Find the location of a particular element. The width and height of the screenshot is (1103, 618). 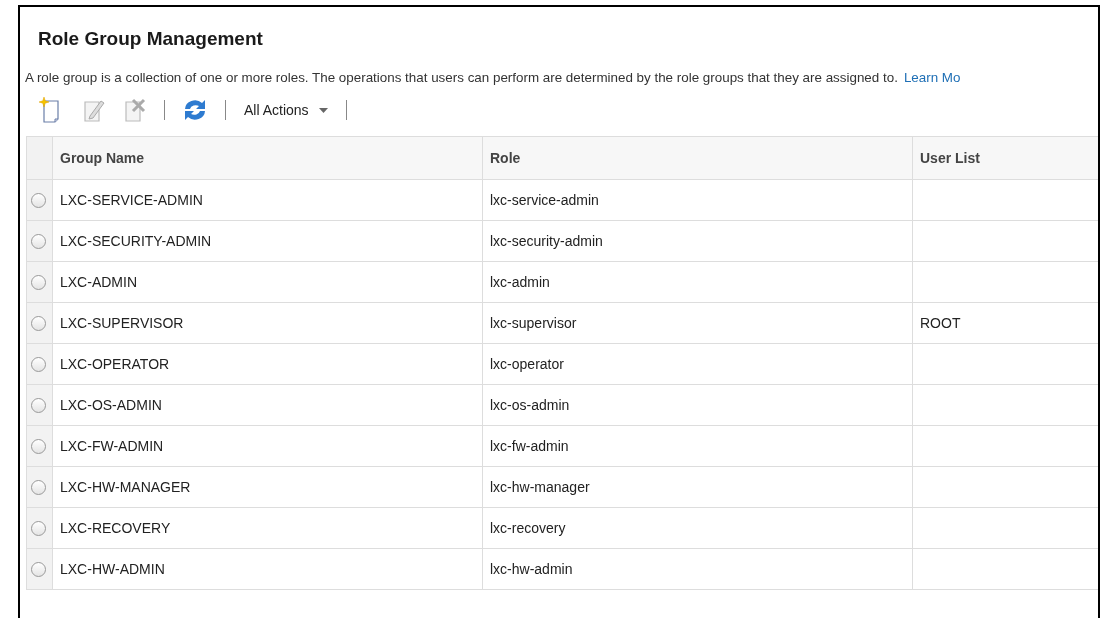

caret-icon is located at coordinates (323, 110).